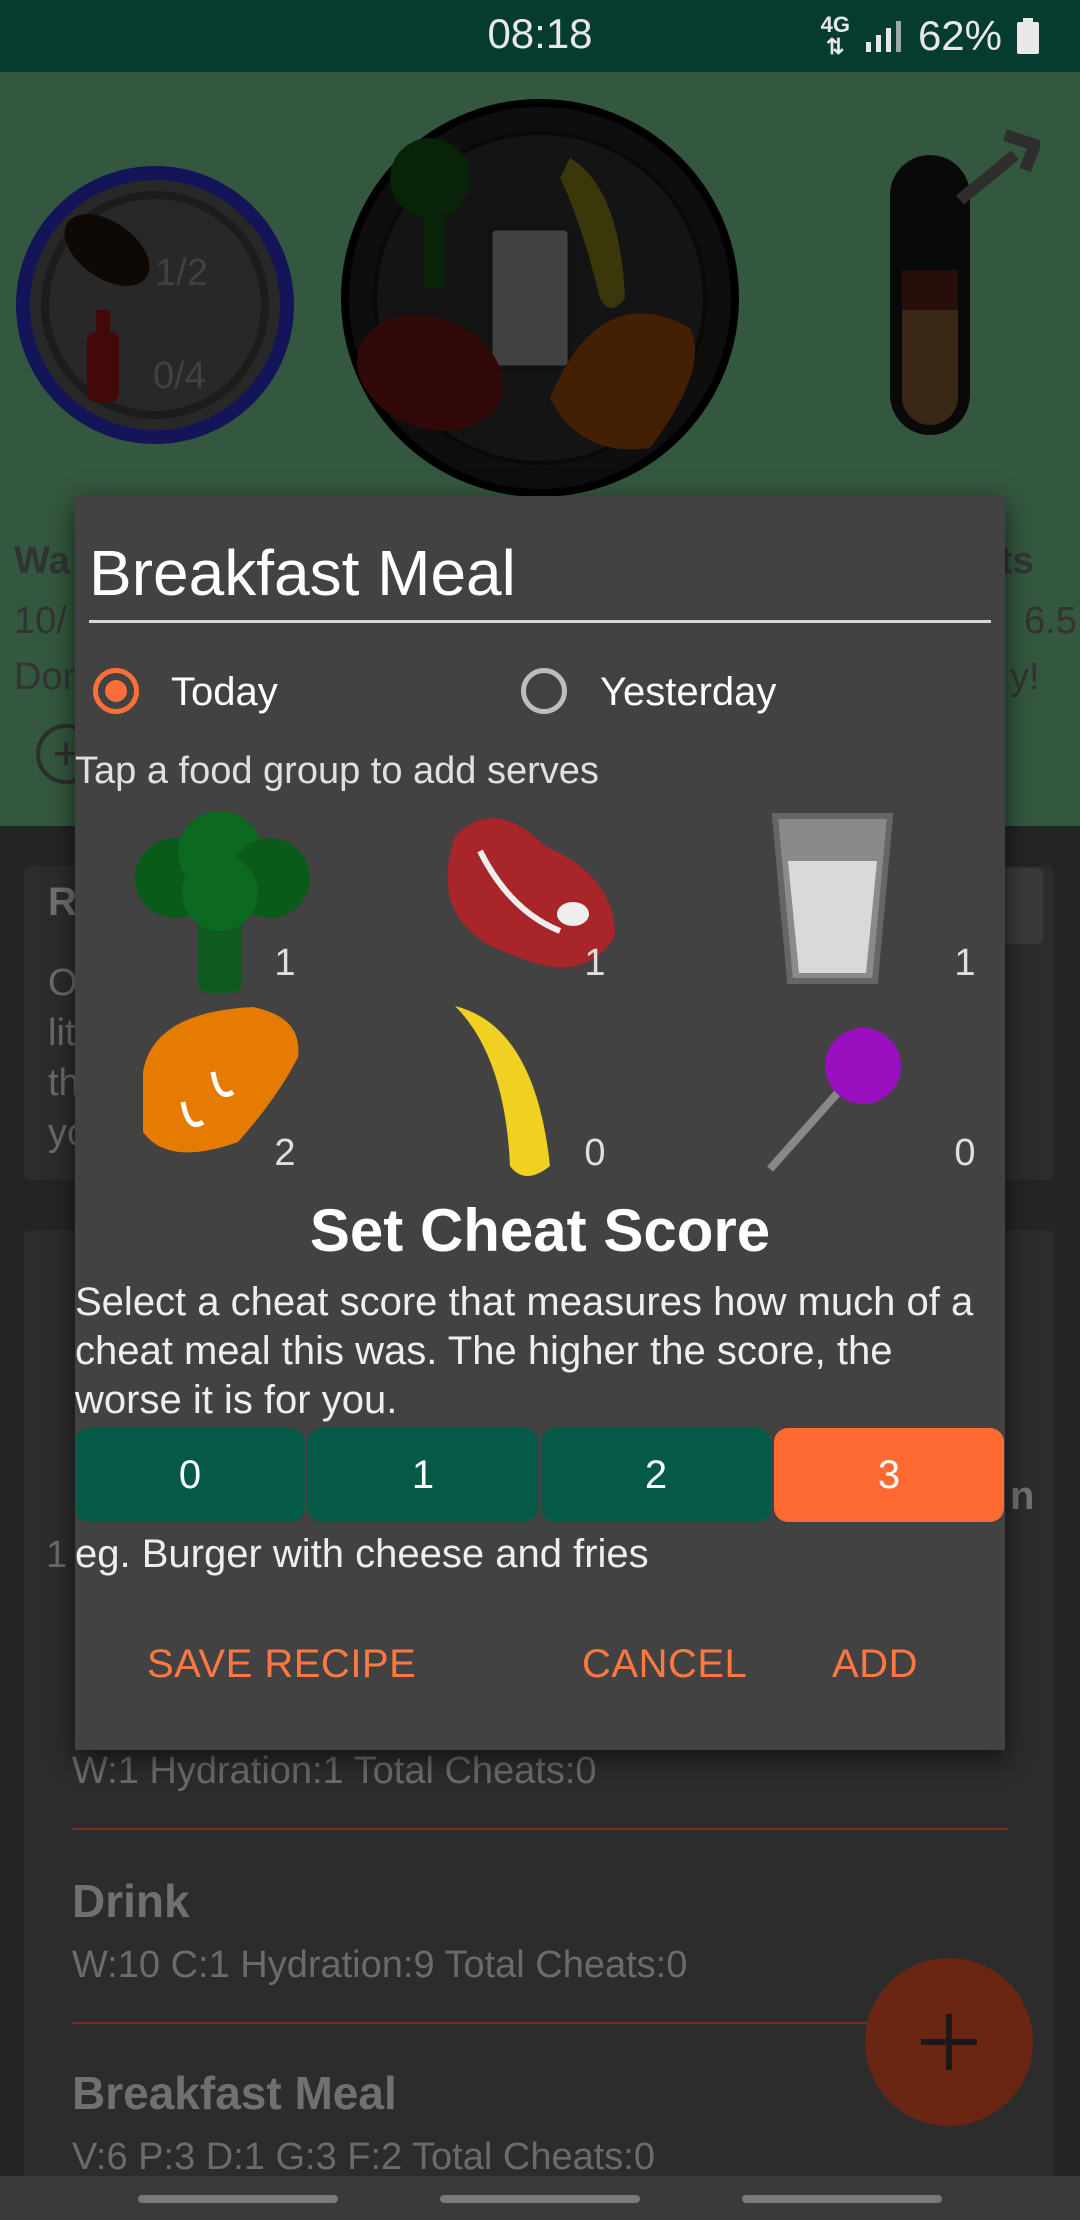  What do you see at coordinates (965, 1153) in the screenshot?
I see `treats-count: 0` at bounding box center [965, 1153].